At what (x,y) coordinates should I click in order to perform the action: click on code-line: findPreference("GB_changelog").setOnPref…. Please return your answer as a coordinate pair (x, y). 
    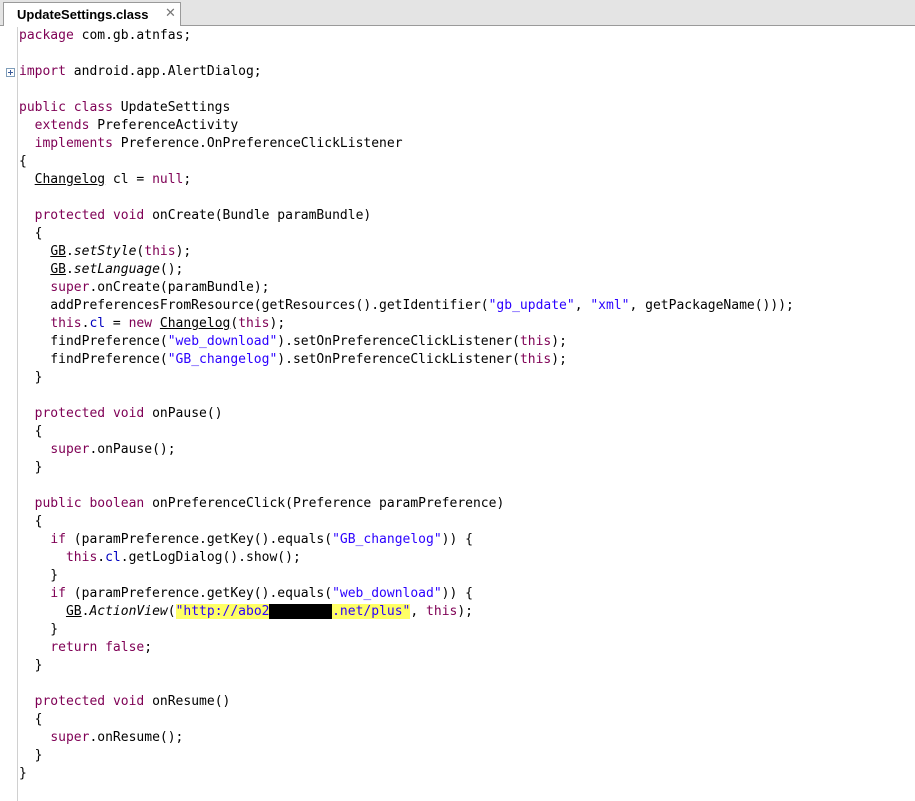
    Looking at the image, I should click on (293, 359).